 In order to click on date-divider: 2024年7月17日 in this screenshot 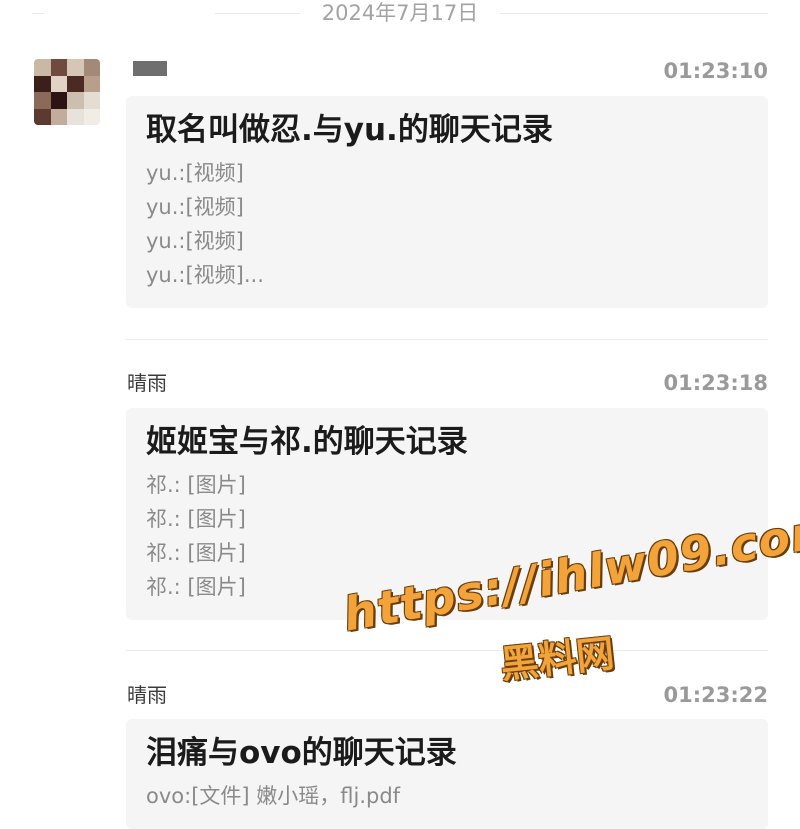, I will do `click(400, 14)`.